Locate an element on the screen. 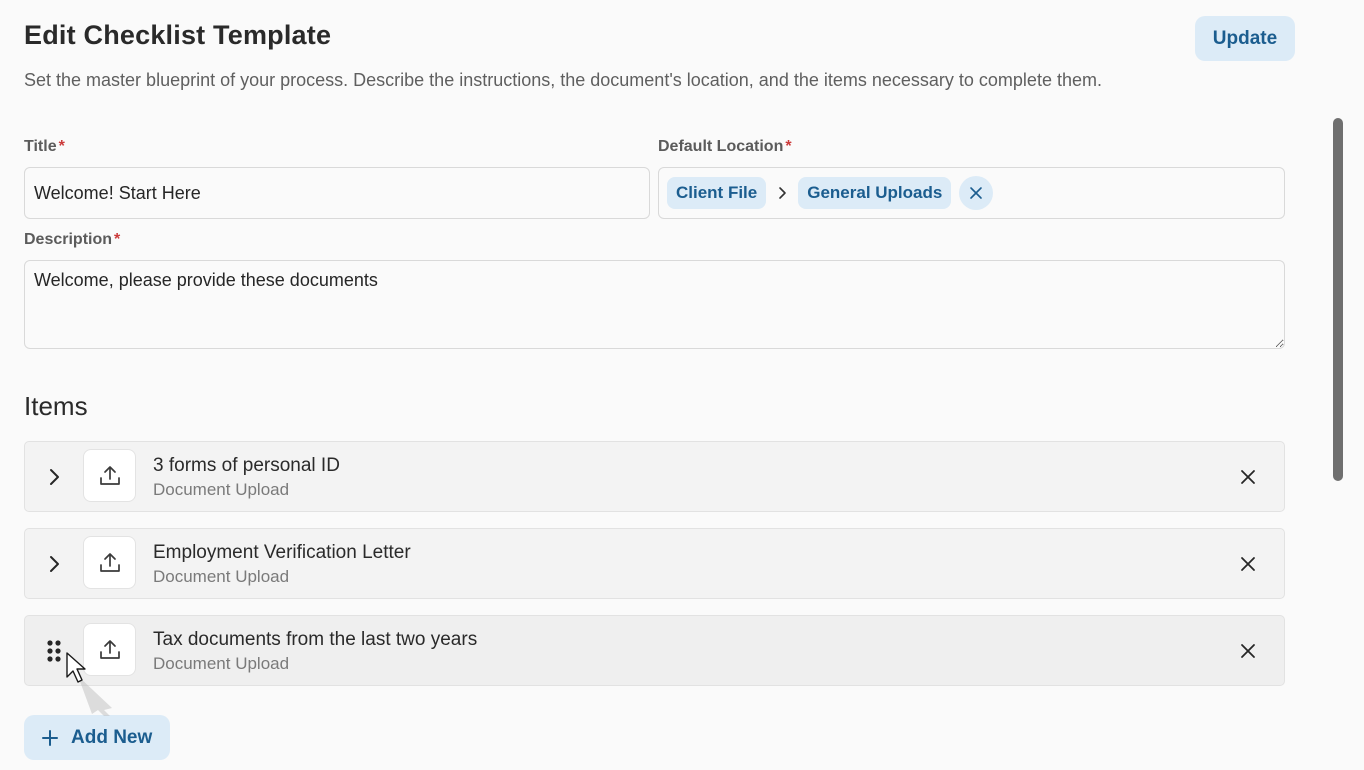  title-input is located at coordinates (337, 193).